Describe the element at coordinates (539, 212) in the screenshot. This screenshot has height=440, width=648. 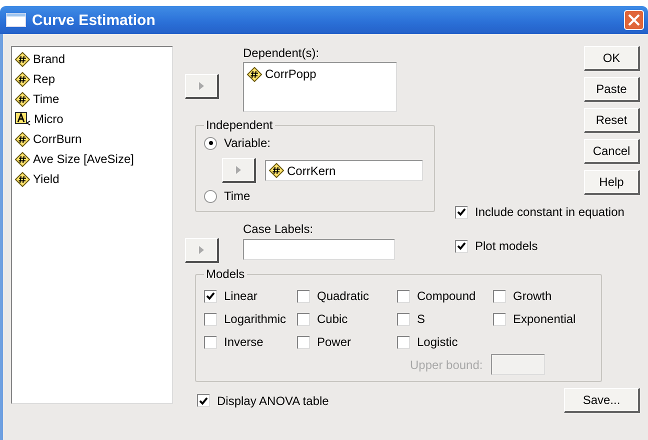
I see `checkbox-option: Include constant in equation` at that location.